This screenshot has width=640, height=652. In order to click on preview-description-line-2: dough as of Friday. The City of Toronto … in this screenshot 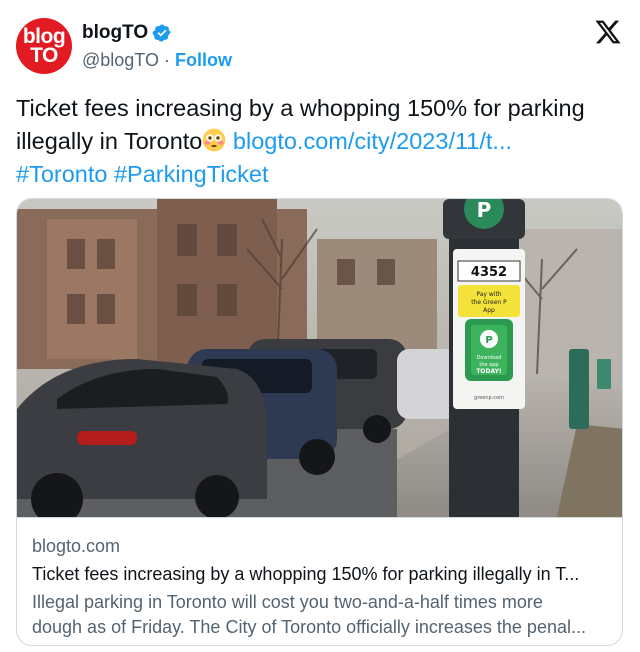, I will do `click(309, 627)`.